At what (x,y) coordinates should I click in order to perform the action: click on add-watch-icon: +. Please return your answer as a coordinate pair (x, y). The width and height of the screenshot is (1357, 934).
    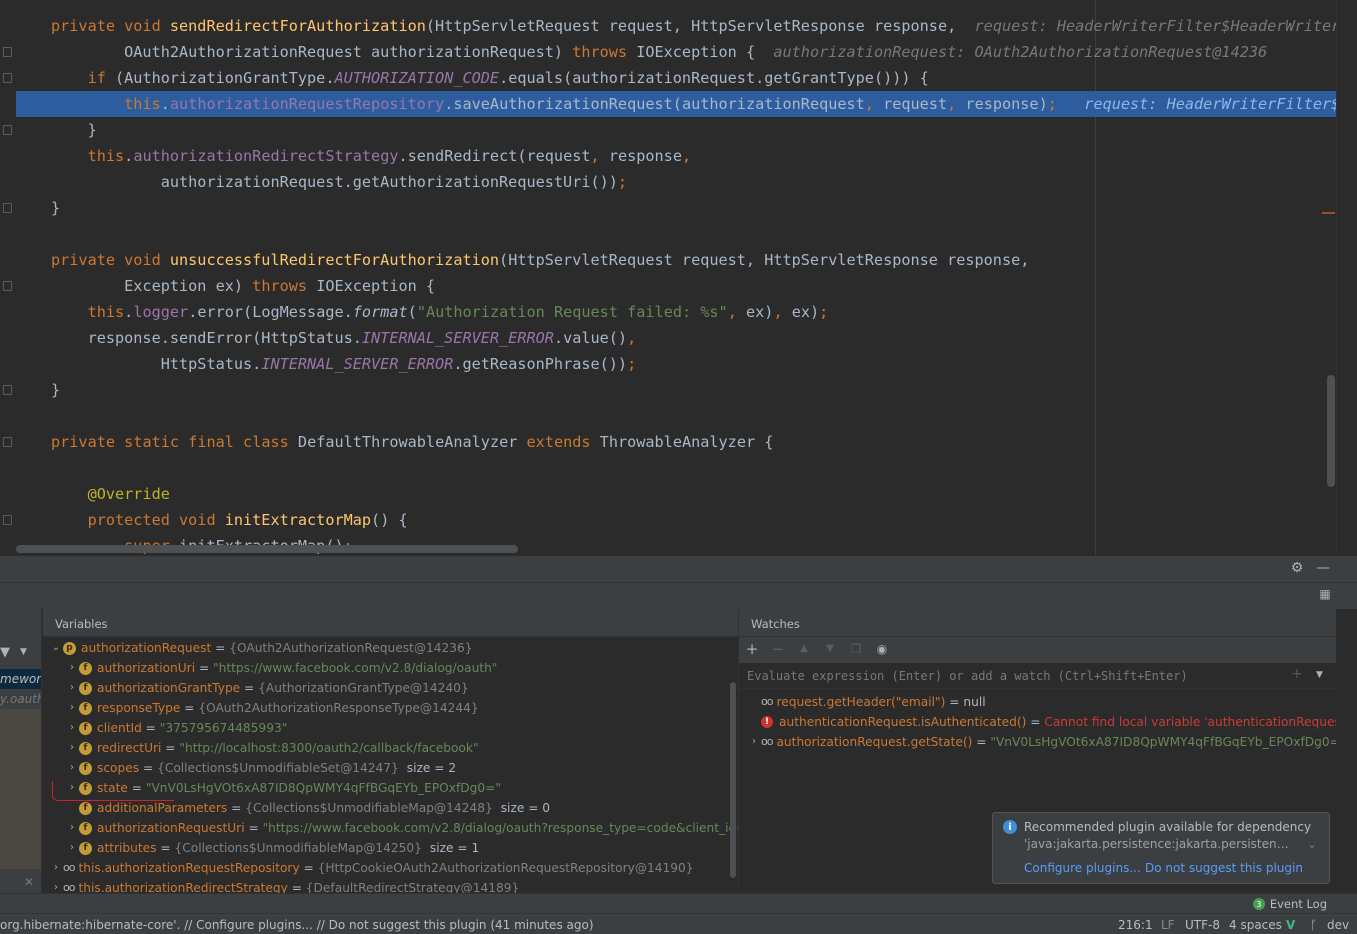
    Looking at the image, I should click on (752, 649).